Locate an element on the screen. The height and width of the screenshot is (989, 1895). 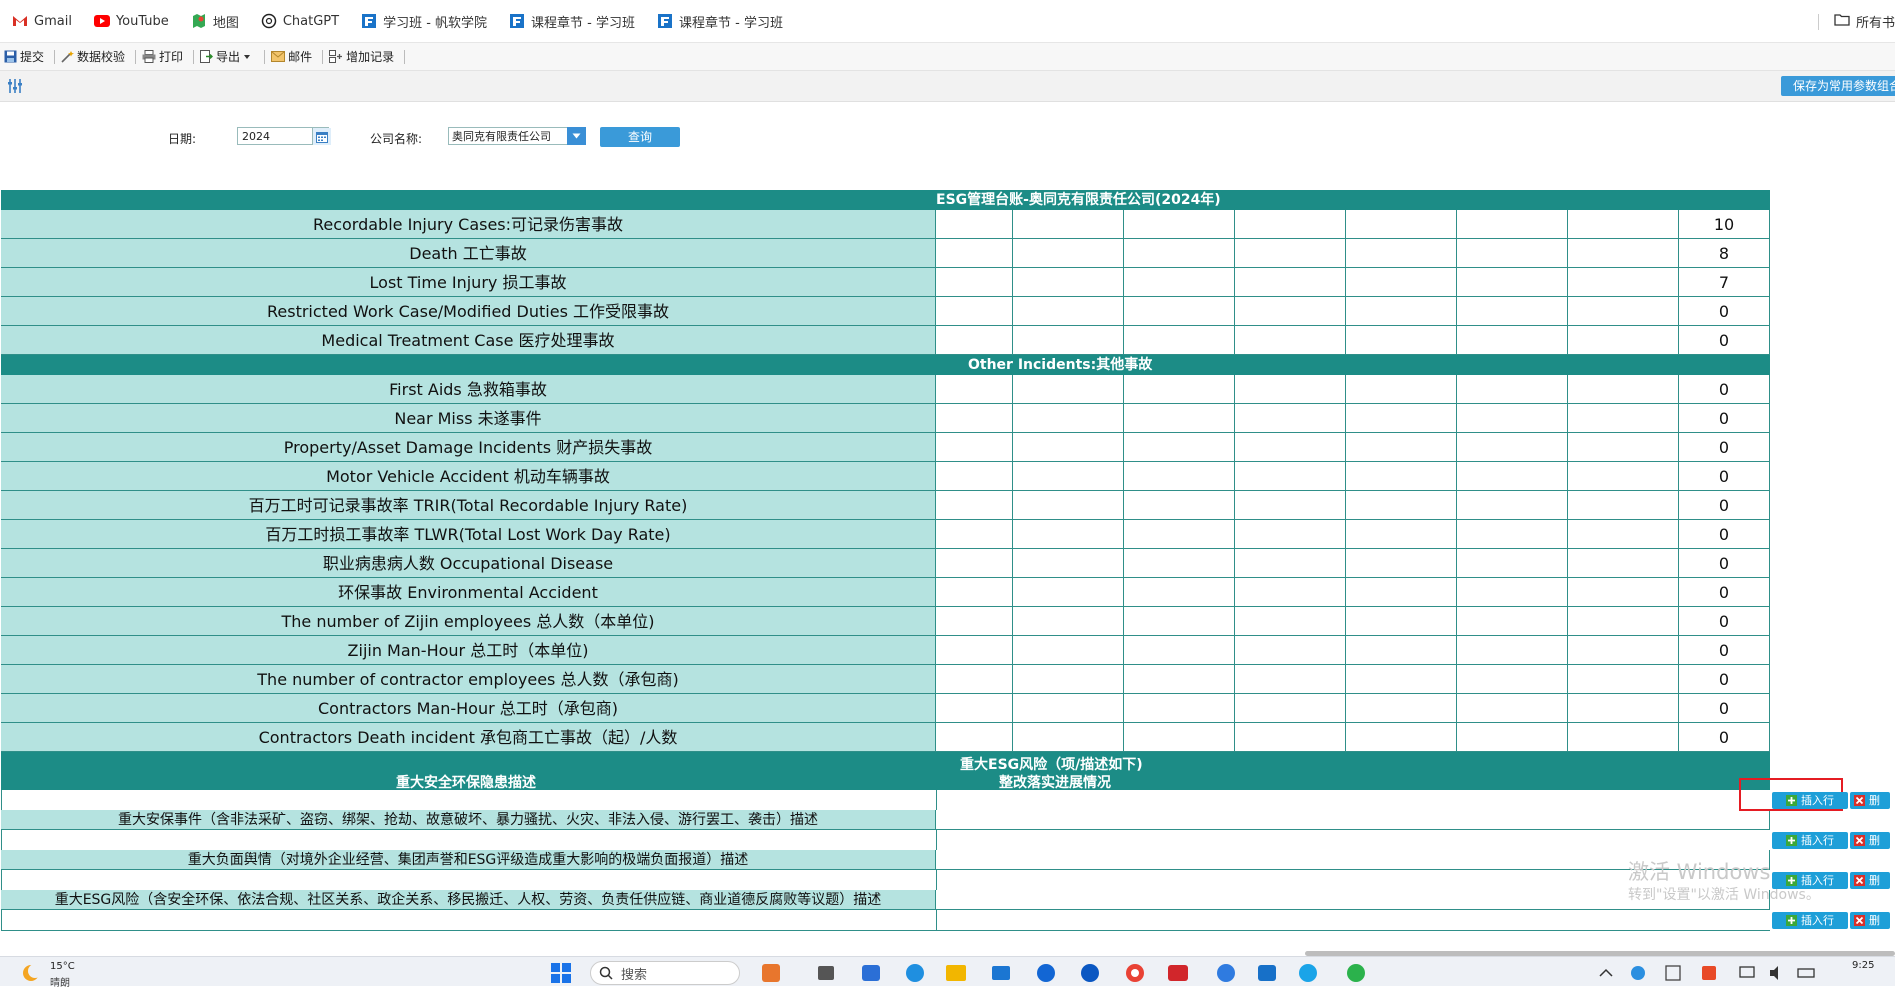
all-bookmarks-button: 所有书 is located at coordinates (1864, 21).